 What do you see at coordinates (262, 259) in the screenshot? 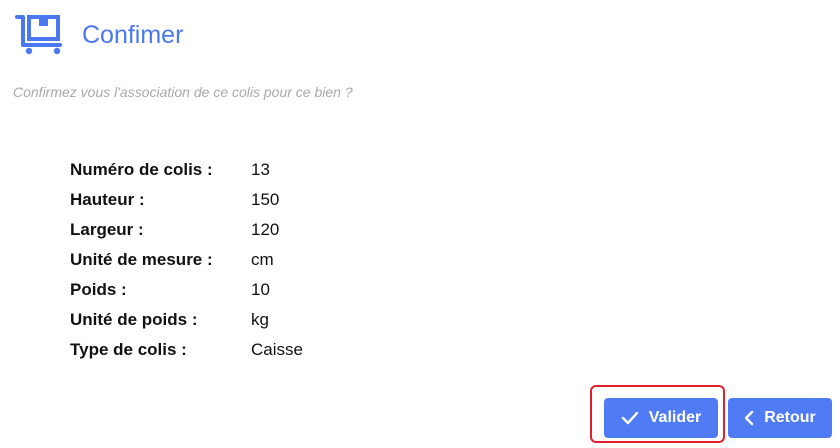
I see `detail-value: cm` at bounding box center [262, 259].